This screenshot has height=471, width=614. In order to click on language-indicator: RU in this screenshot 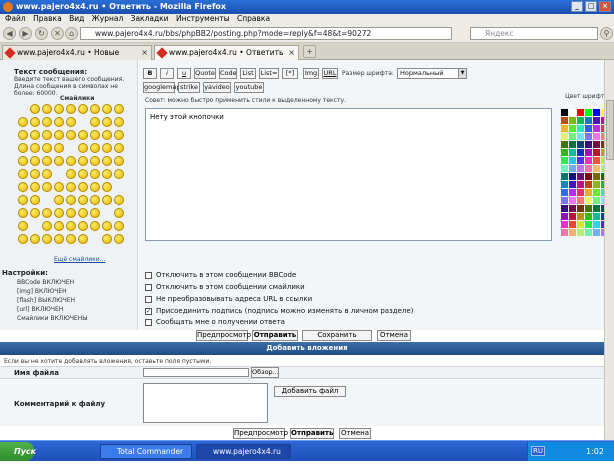, I will do `click(538, 451)`.